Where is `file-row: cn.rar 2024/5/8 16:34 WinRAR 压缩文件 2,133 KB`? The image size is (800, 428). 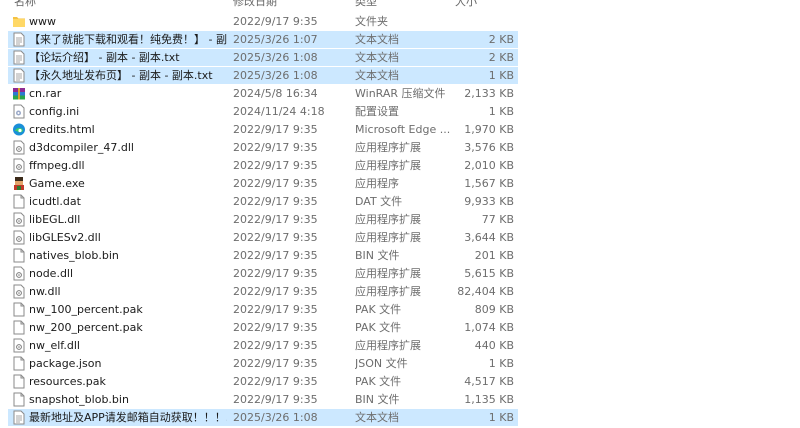
file-row: cn.rar 2024/5/8 16:34 WinRAR 压缩文件 2,133 KB is located at coordinates (259, 93).